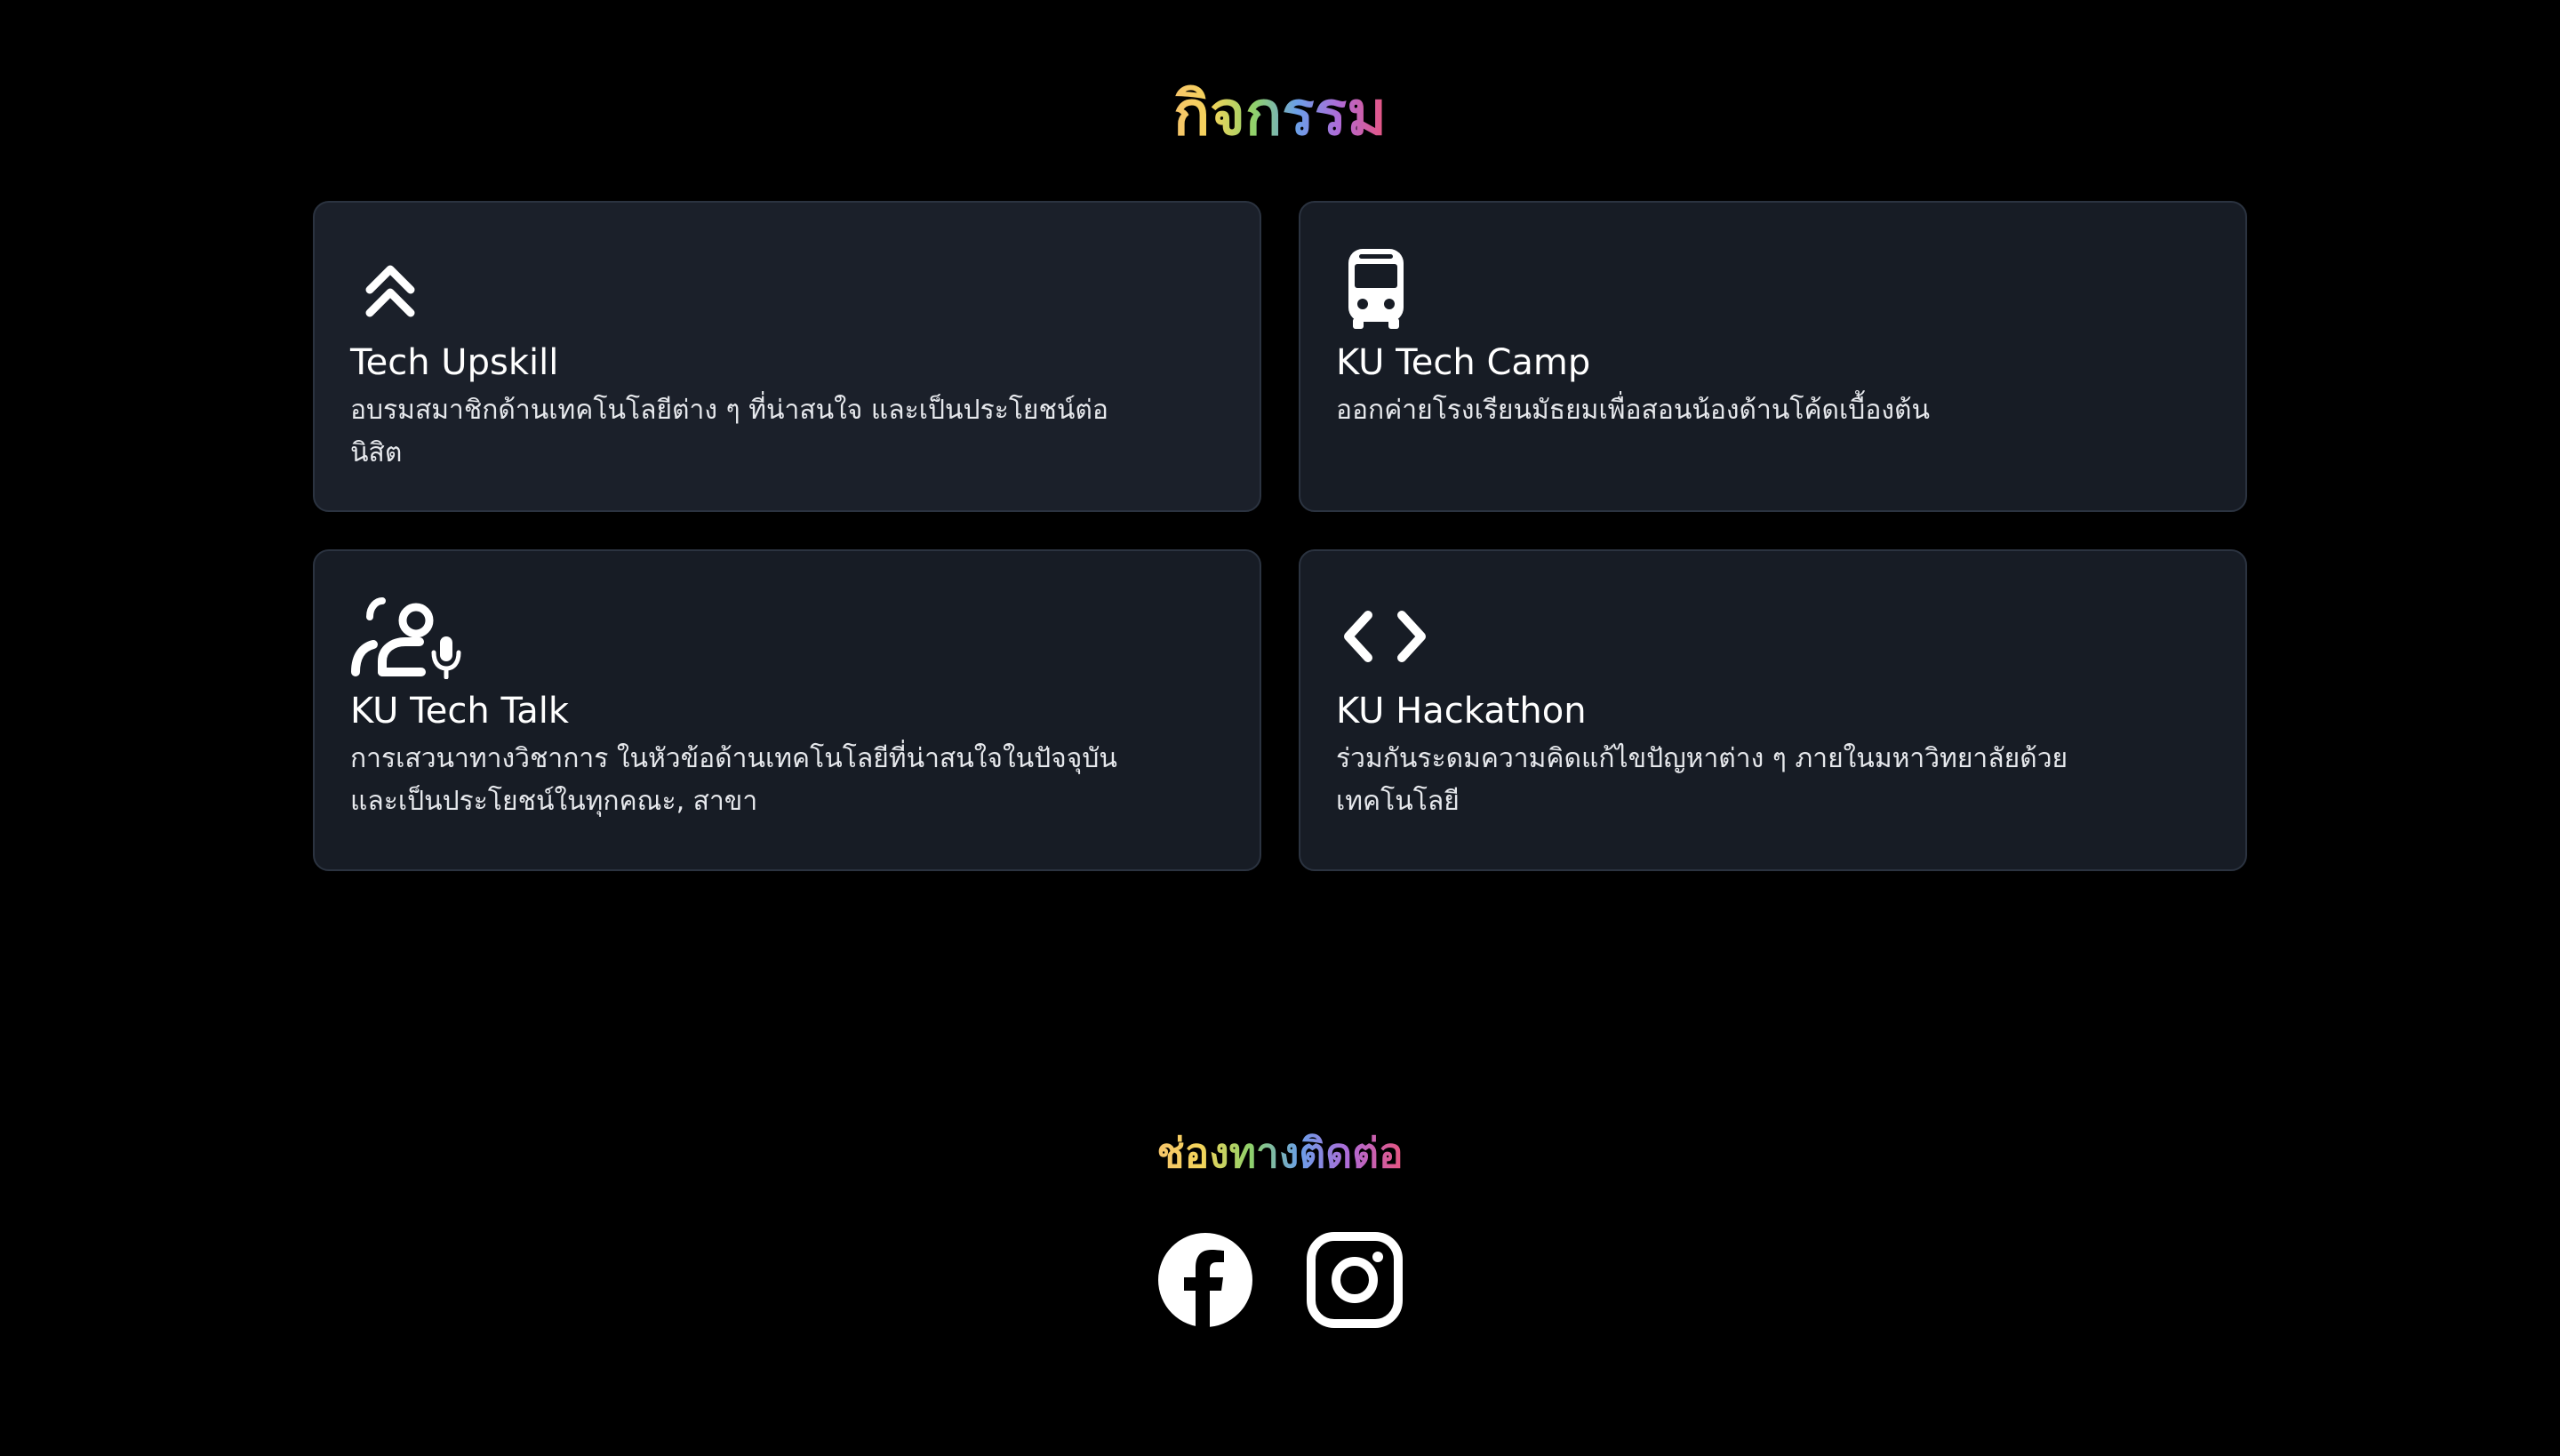 Image resolution: width=2560 pixels, height=1456 pixels. I want to click on activity-card-title: KU Tech Camp, so click(1463, 362).